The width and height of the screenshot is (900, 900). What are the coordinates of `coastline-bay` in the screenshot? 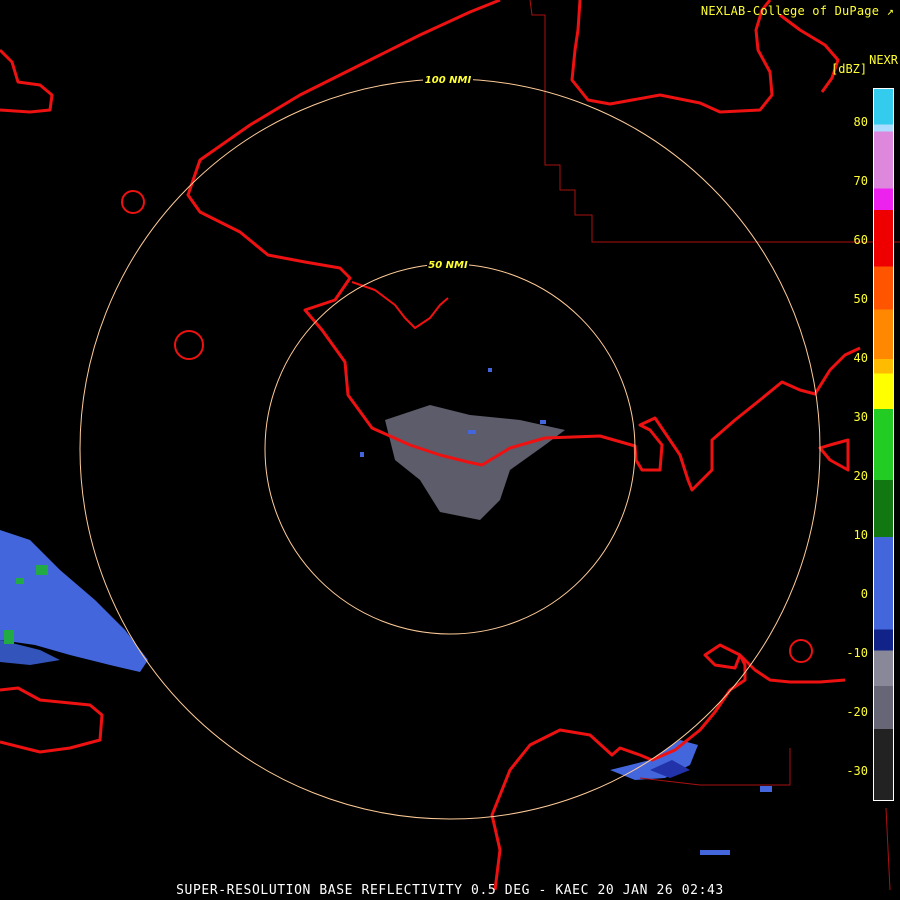 It's located at (400, 305).